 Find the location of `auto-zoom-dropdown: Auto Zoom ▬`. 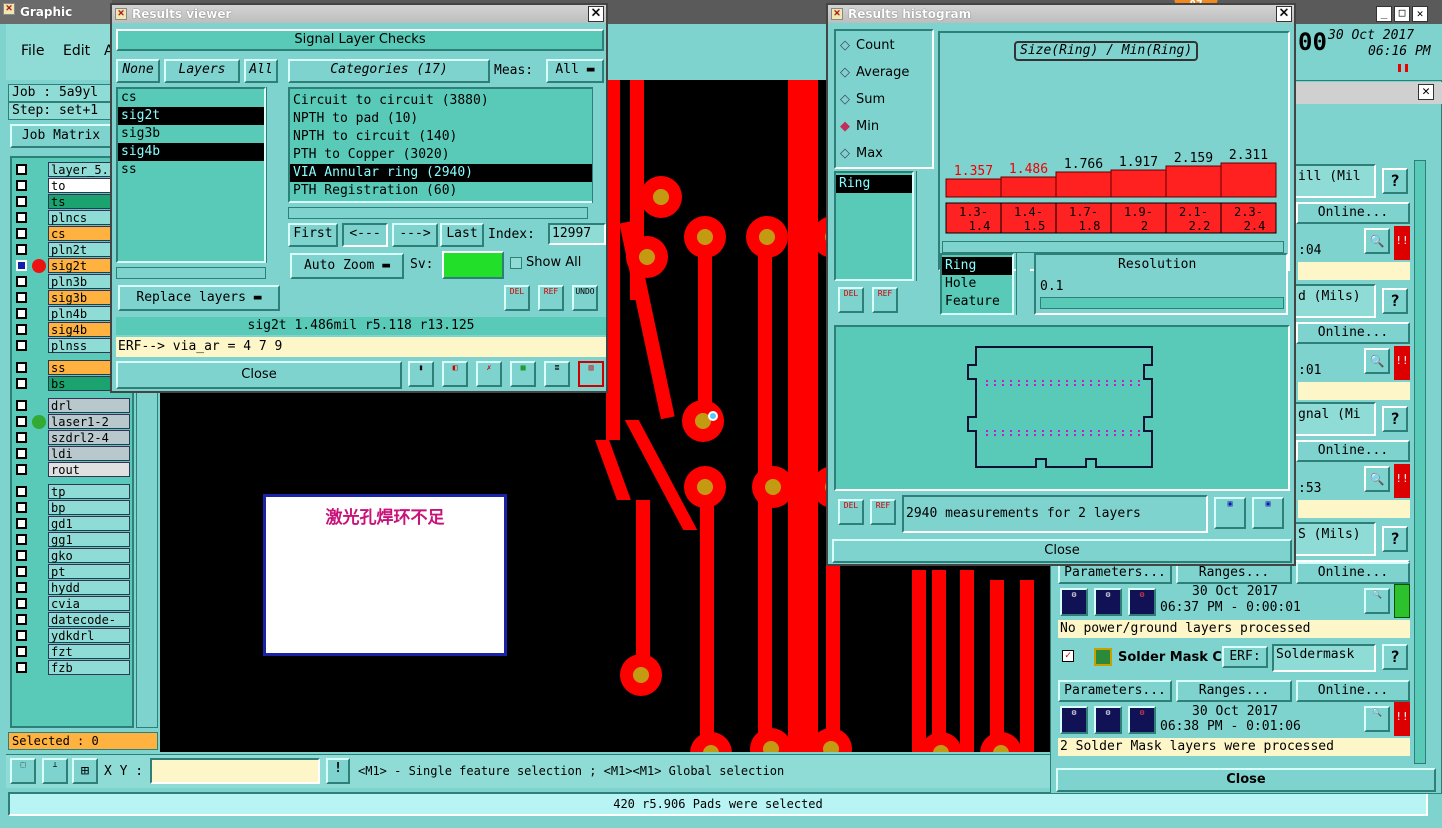

auto-zoom-dropdown: Auto Zoom ▬ is located at coordinates (347, 266).